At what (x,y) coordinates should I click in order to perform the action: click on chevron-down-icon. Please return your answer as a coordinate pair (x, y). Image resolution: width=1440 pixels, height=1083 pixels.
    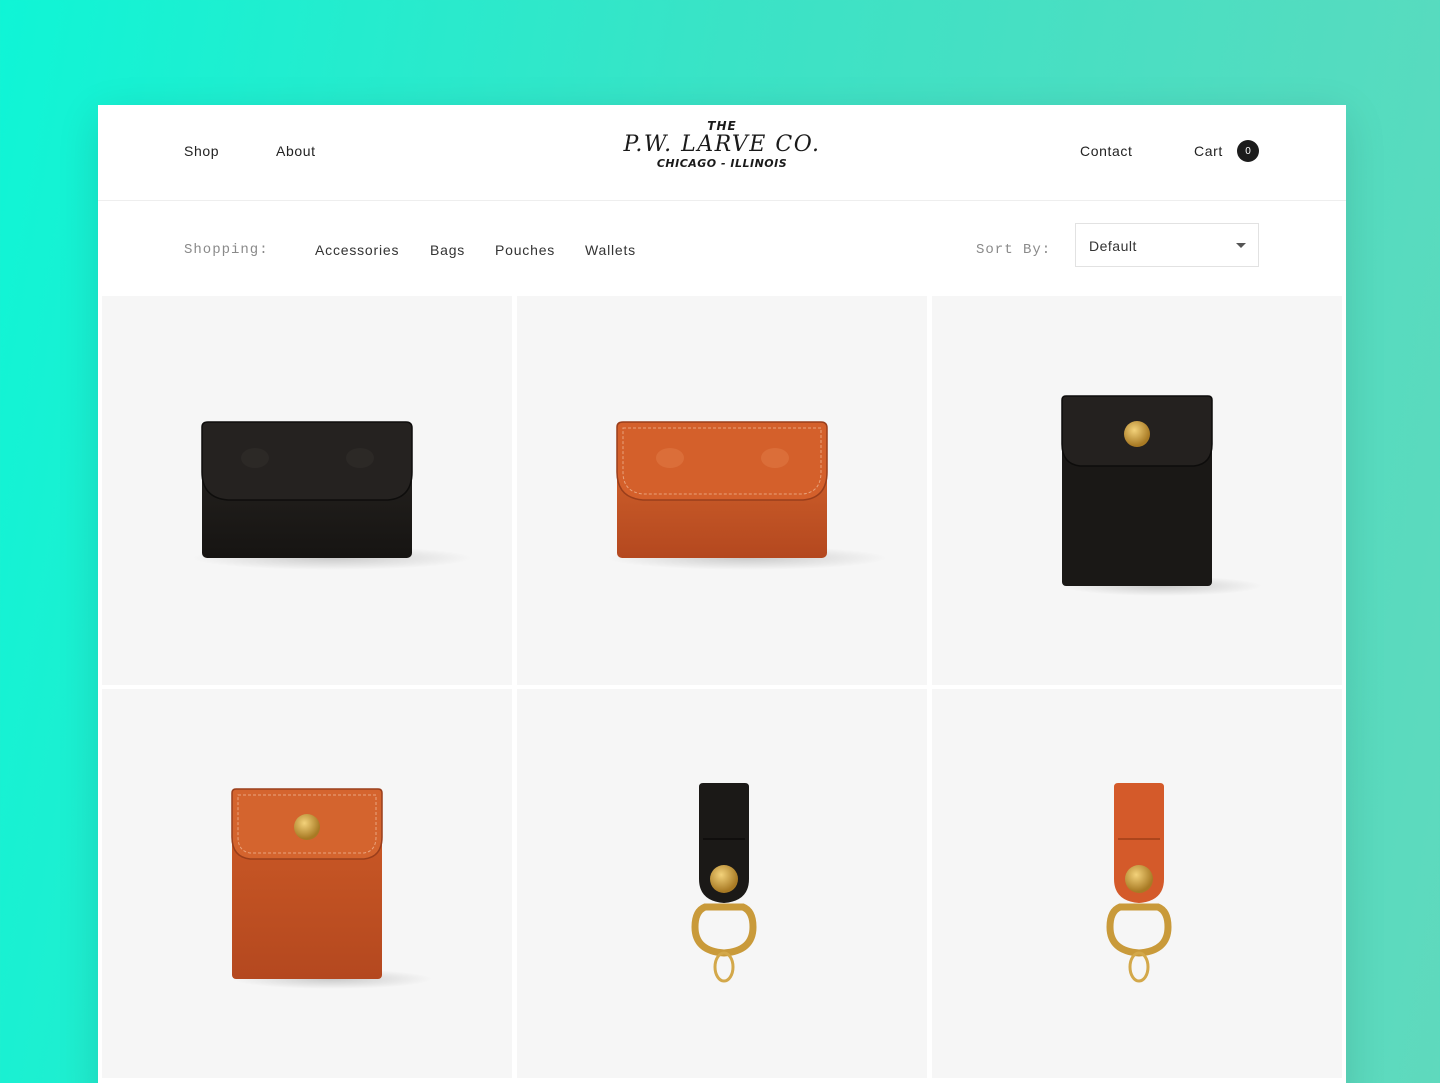
    Looking at the image, I should click on (1241, 245).